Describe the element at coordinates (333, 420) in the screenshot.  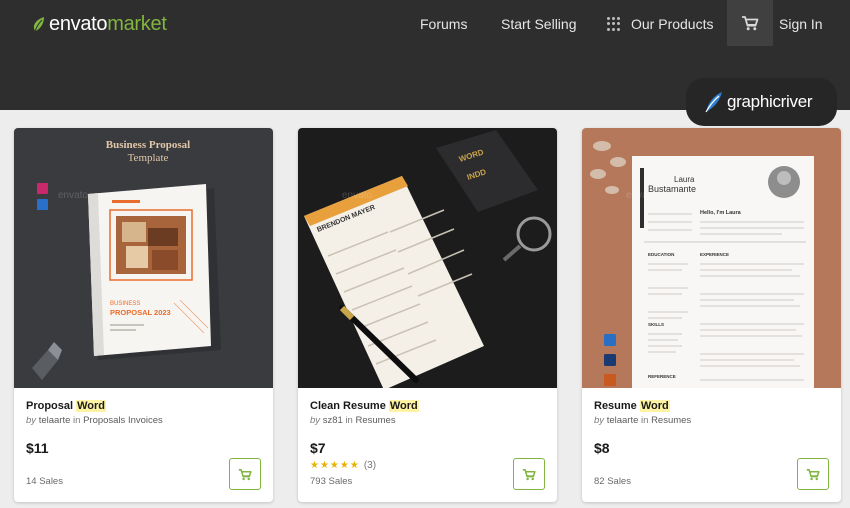
I see `author-link: sz81` at that location.